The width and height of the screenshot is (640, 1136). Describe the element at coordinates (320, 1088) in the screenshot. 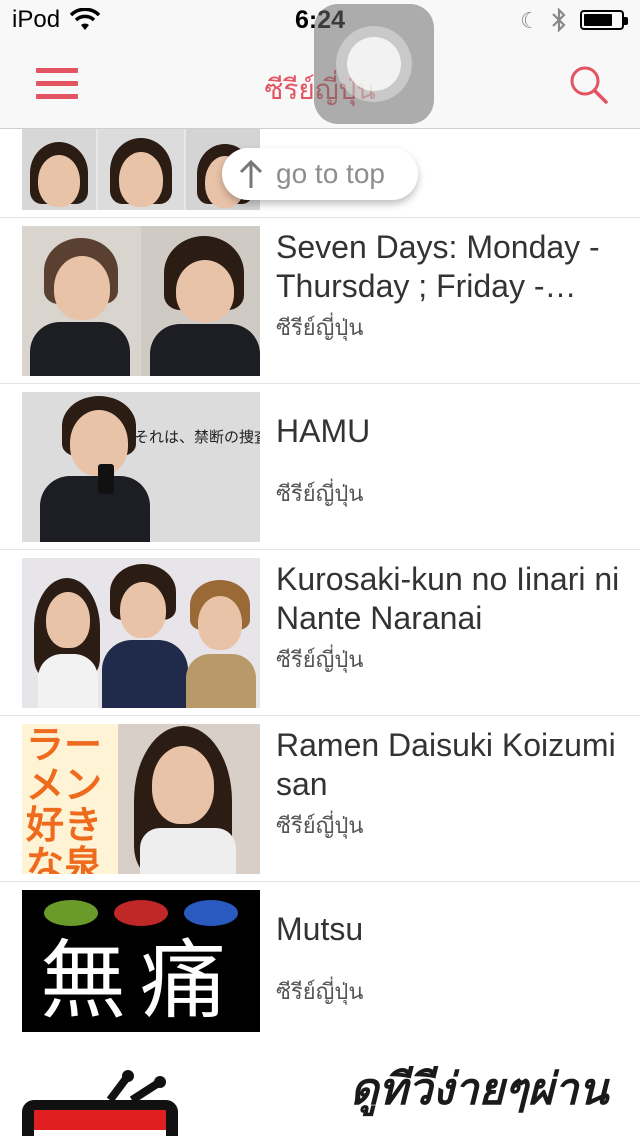

I see `ad-banner: ดูทีวีง่ายๆผ่าน` at that location.